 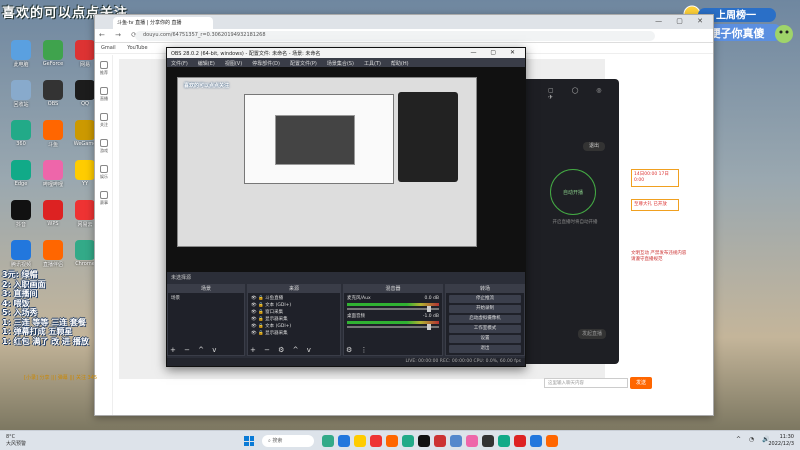 I want to click on overlay-list-item: 4: 喂饭, so click(x=16, y=303).